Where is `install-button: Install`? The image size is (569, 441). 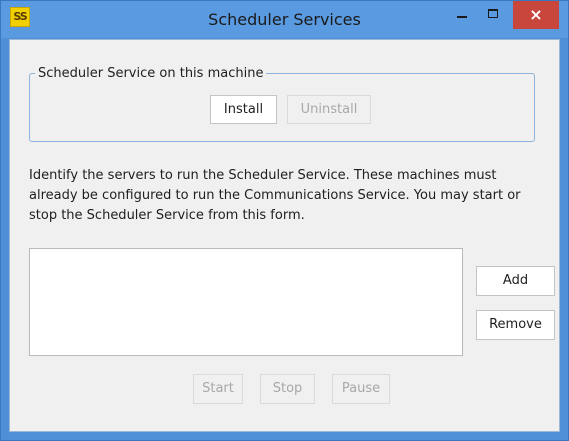
install-button: Install is located at coordinates (243, 109).